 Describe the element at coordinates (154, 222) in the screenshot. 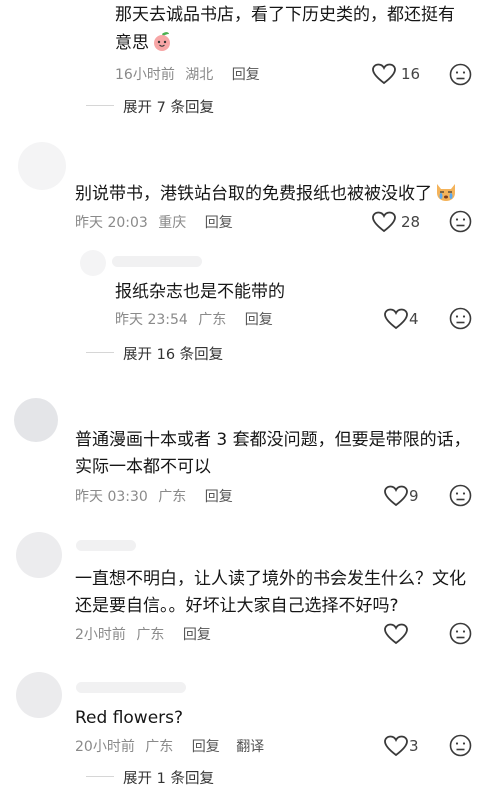

I see `comment-meta: 昨天 20:03 重庆 回复` at that location.